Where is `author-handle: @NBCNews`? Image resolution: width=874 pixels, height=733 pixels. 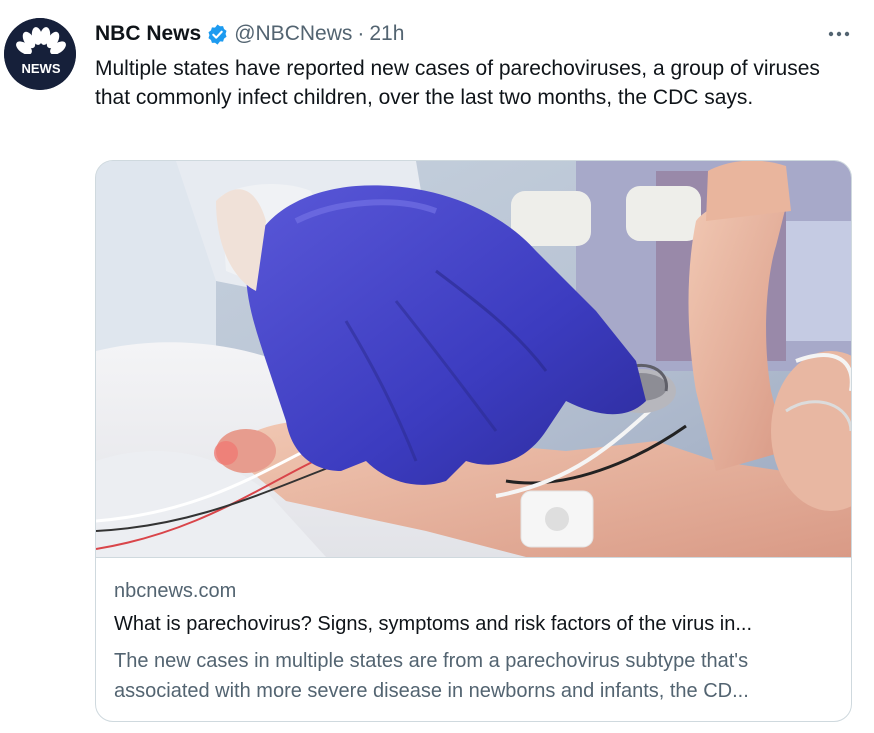 author-handle: @NBCNews is located at coordinates (293, 34).